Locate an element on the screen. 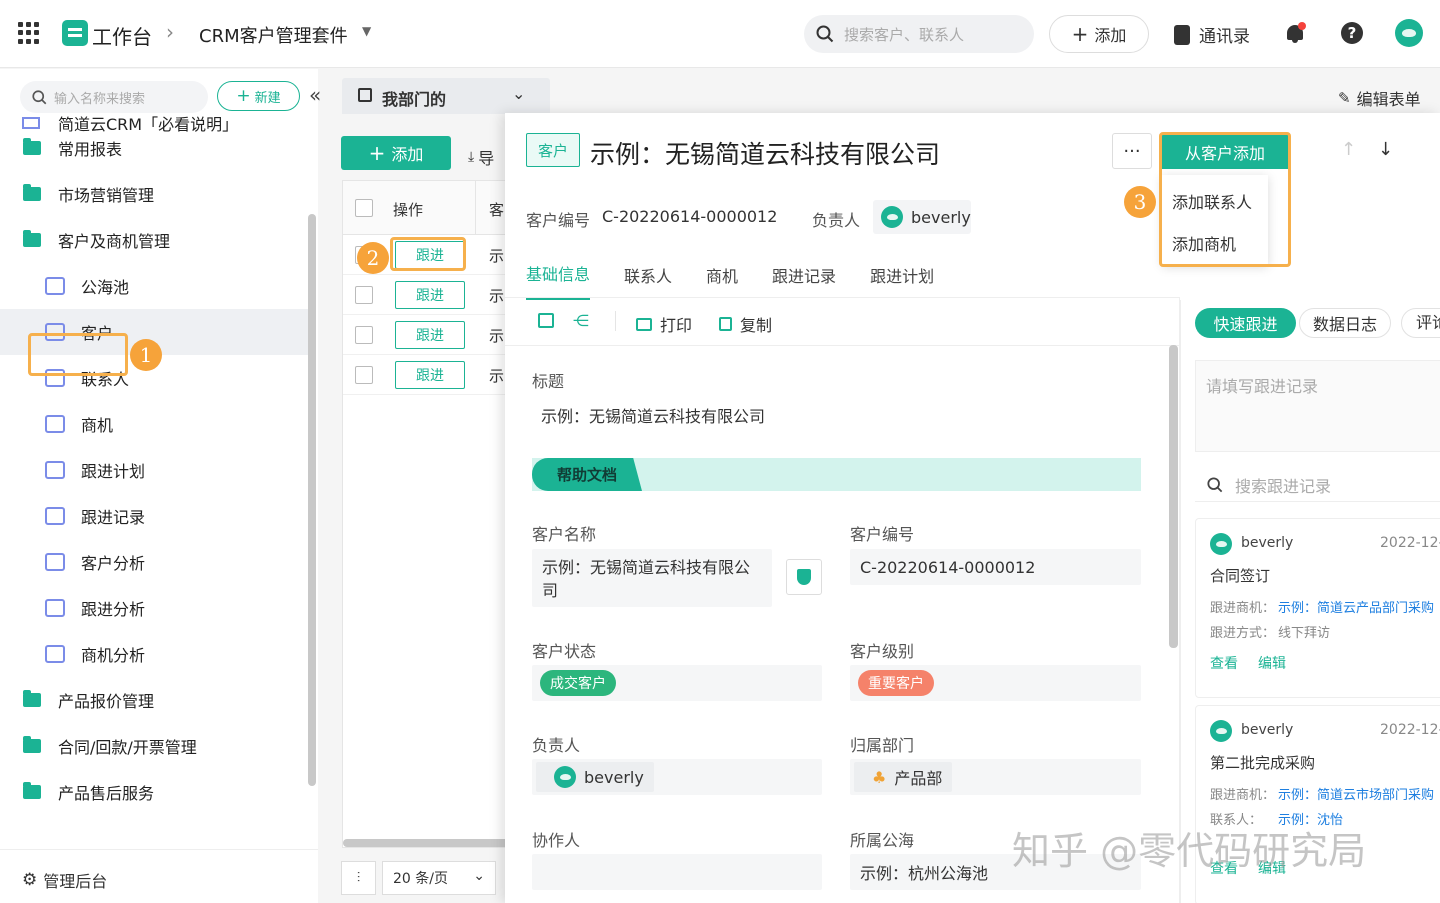 This screenshot has height=903, width=1440. tab-detail: 商机 is located at coordinates (722, 281).